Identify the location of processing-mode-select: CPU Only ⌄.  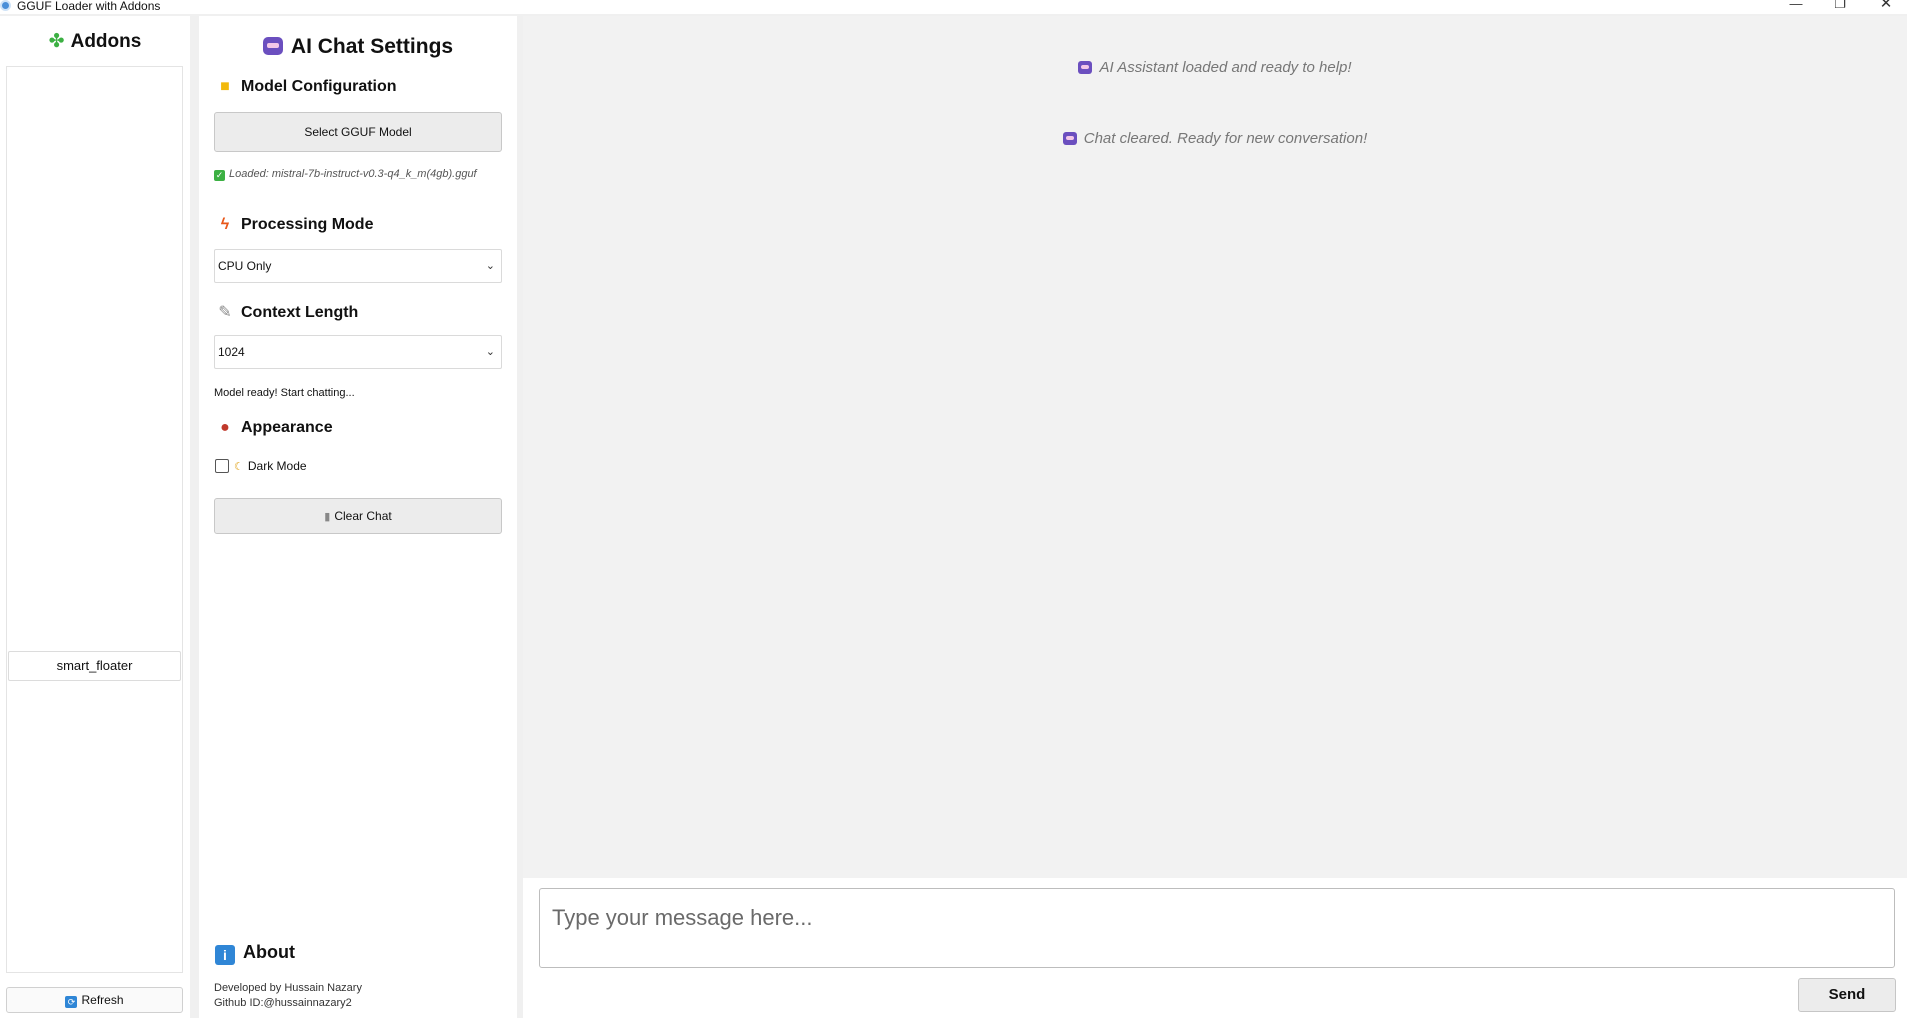
(358, 266).